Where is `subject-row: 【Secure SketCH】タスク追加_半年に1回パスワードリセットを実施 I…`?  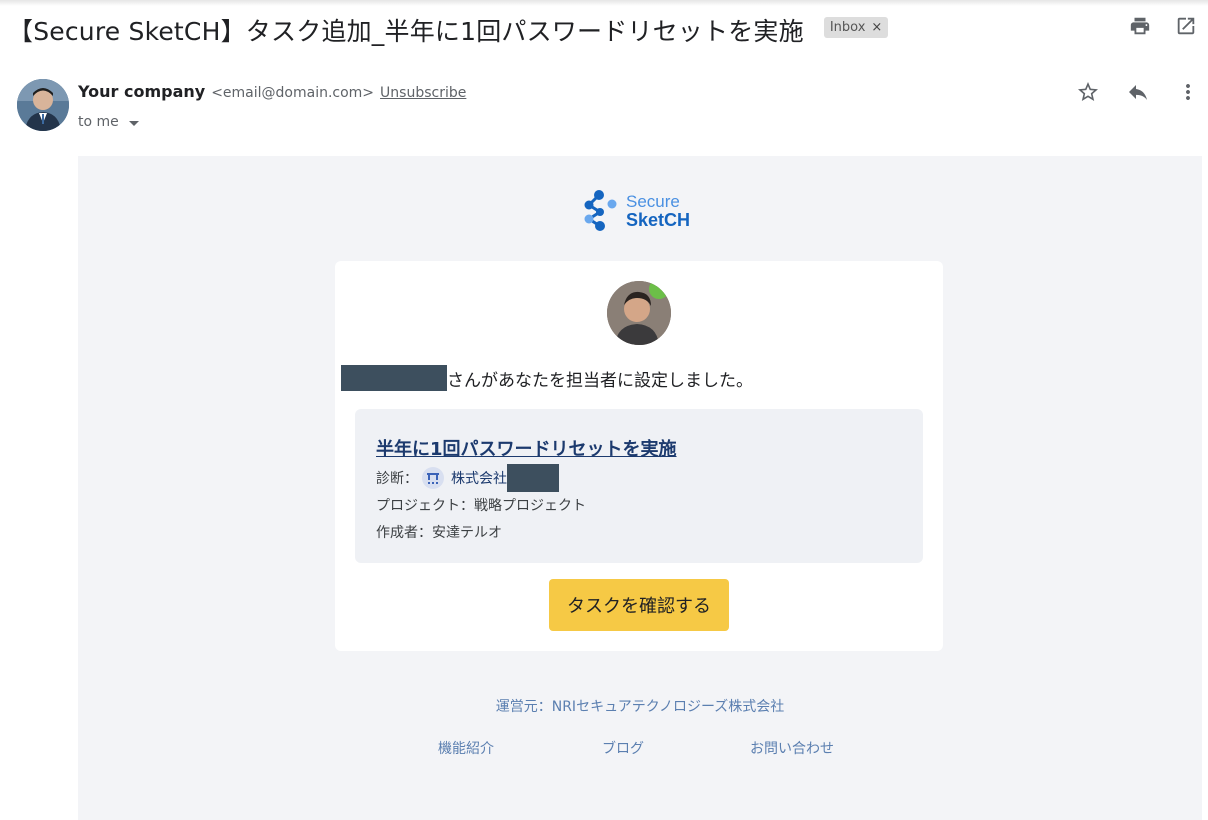 subject-row: 【Secure SketCH】タスク追加_半年に1回パスワードリセットを実施 I… is located at coordinates (448, 30).